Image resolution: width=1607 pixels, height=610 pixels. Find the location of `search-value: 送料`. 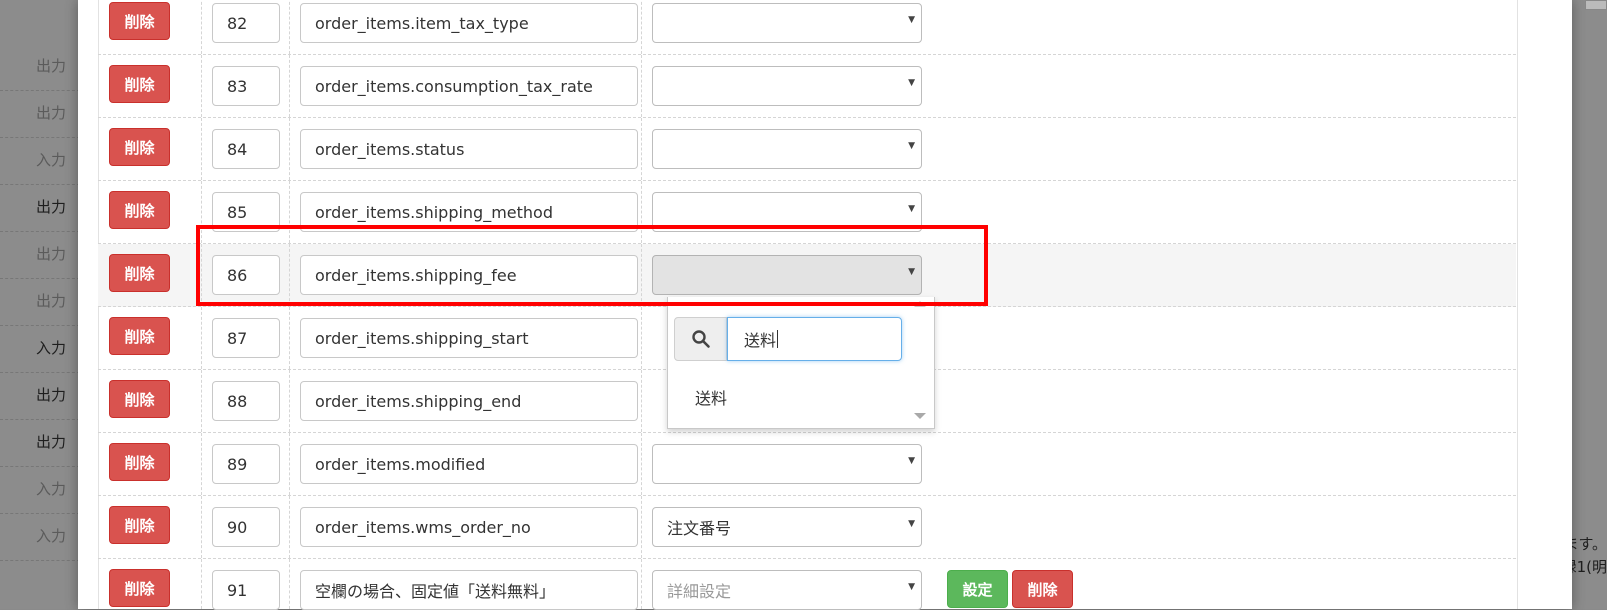

search-value: 送料 is located at coordinates (760, 340).